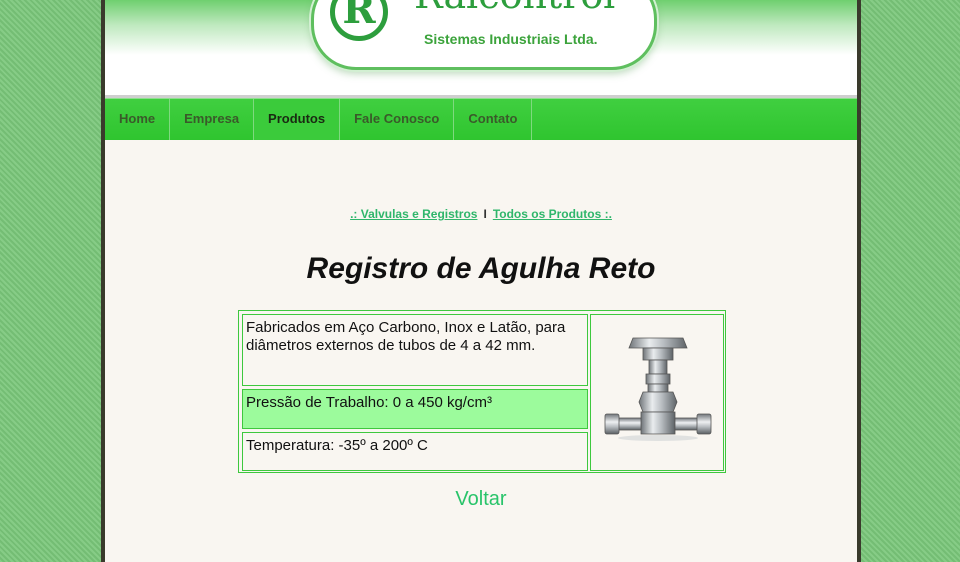 The width and height of the screenshot is (960, 562). What do you see at coordinates (552, 214) in the screenshot?
I see `breadcrumb-link-todos-produtos: Todos os Produtos :.` at bounding box center [552, 214].